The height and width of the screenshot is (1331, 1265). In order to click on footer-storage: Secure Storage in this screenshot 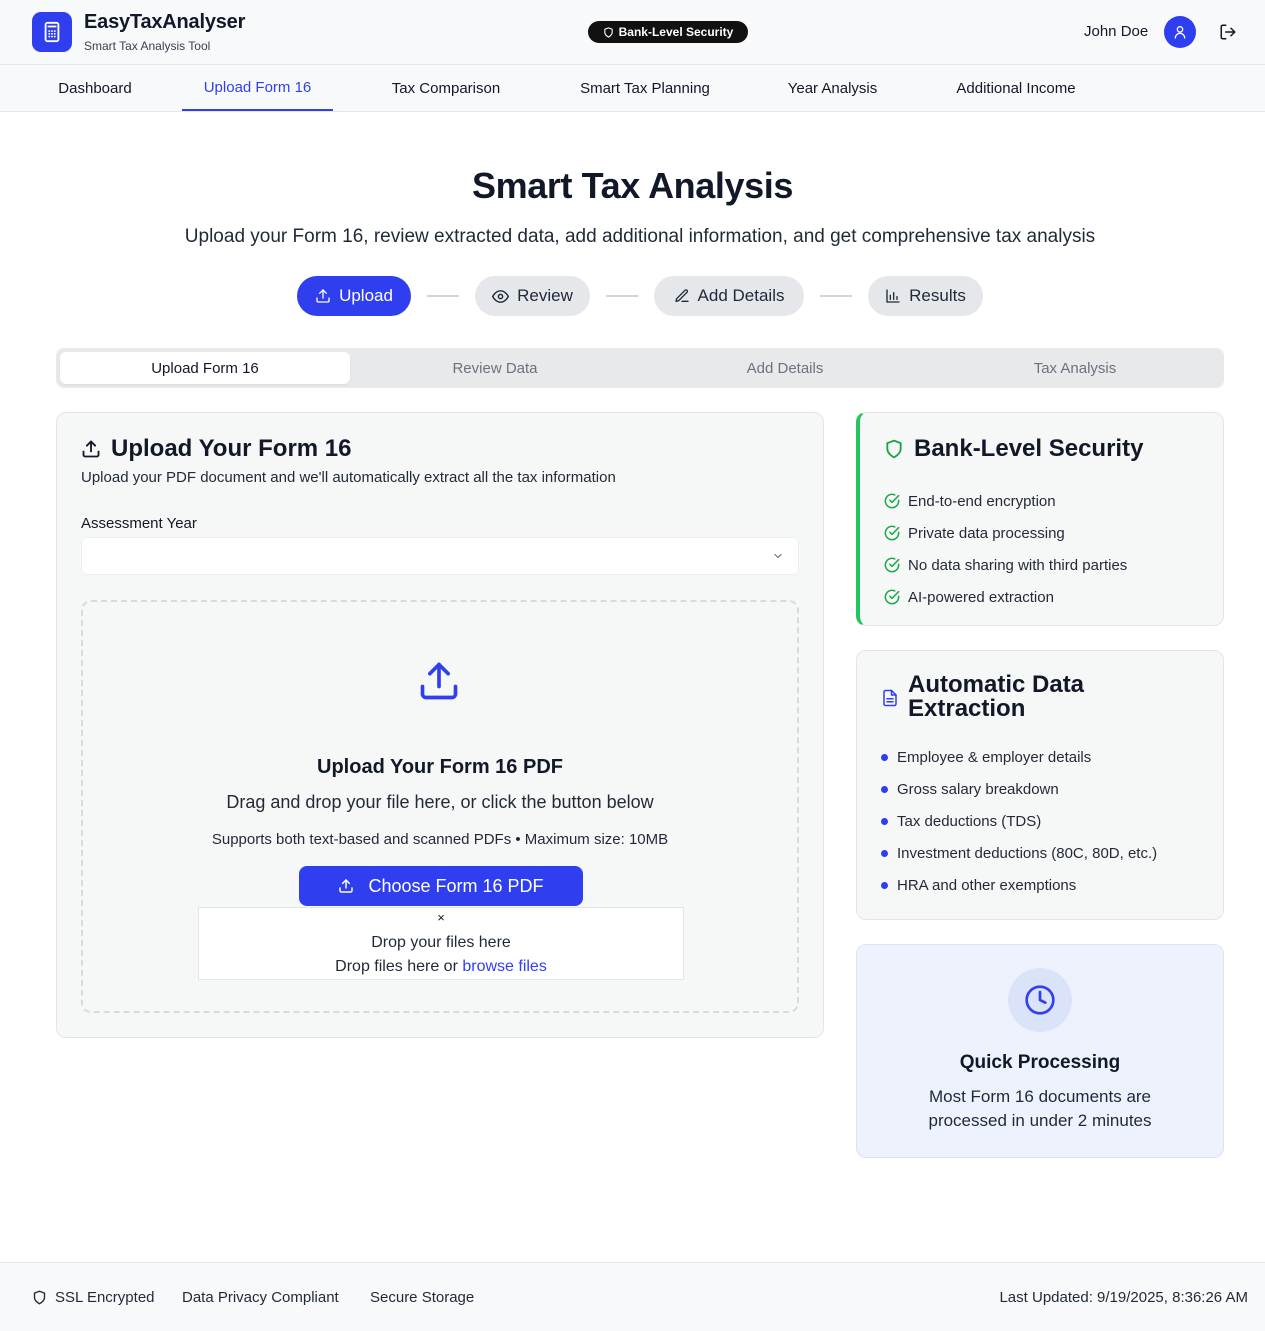, I will do `click(422, 1297)`.